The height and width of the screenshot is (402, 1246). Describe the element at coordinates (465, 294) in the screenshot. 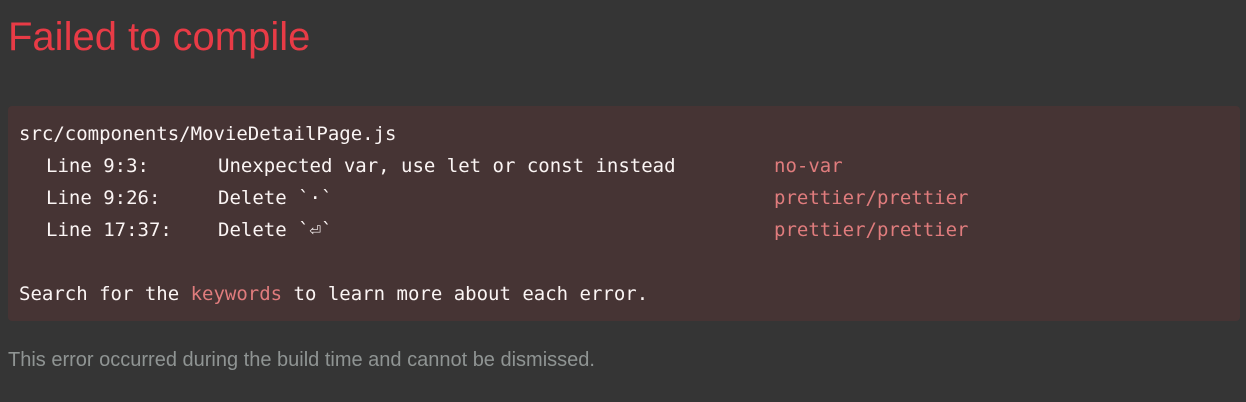

I see `hint-text-after: to learn more about each error.` at that location.